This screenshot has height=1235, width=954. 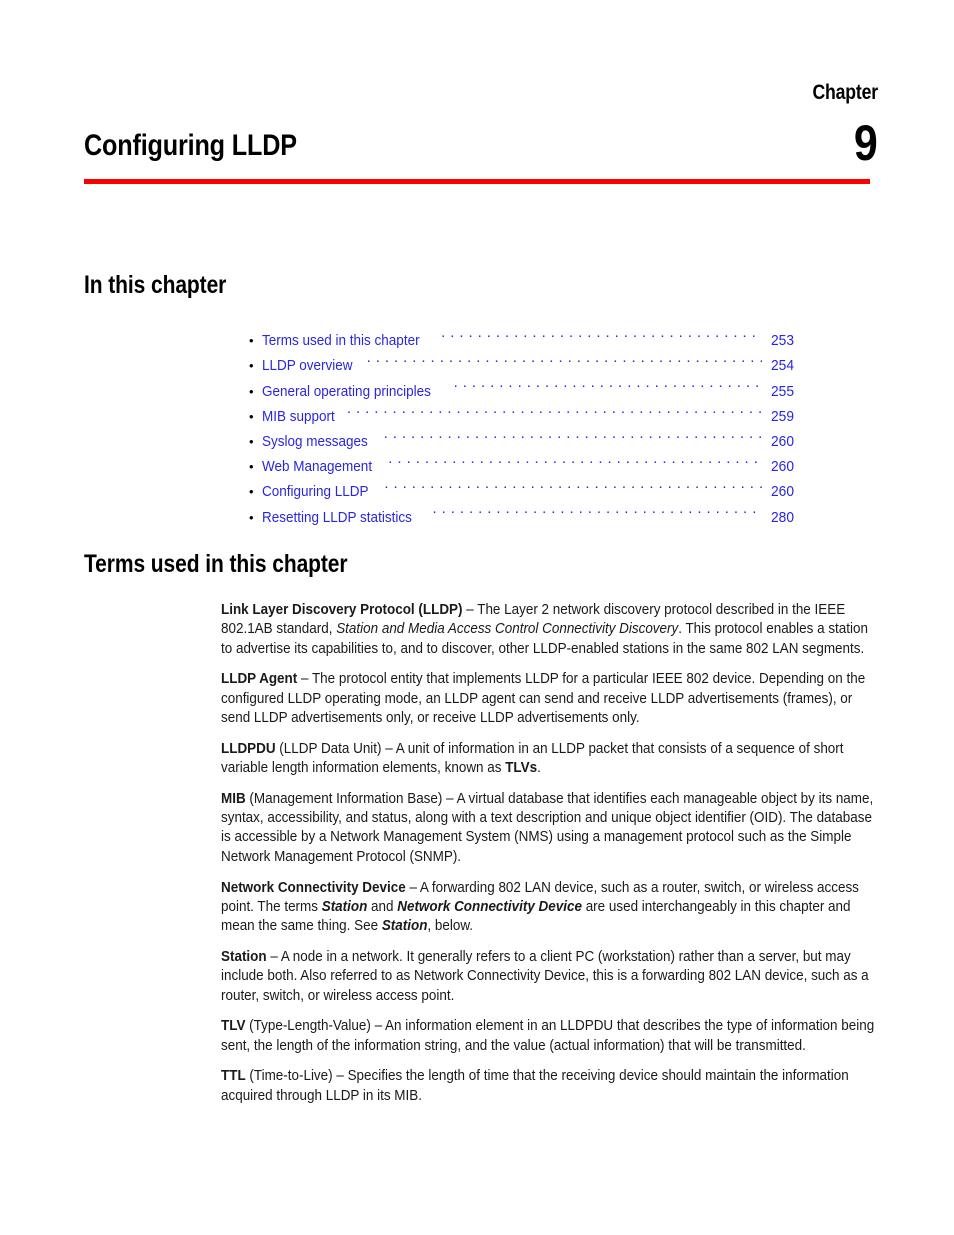 I want to click on toc-entry-page-number: 254, so click(x=780, y=365).